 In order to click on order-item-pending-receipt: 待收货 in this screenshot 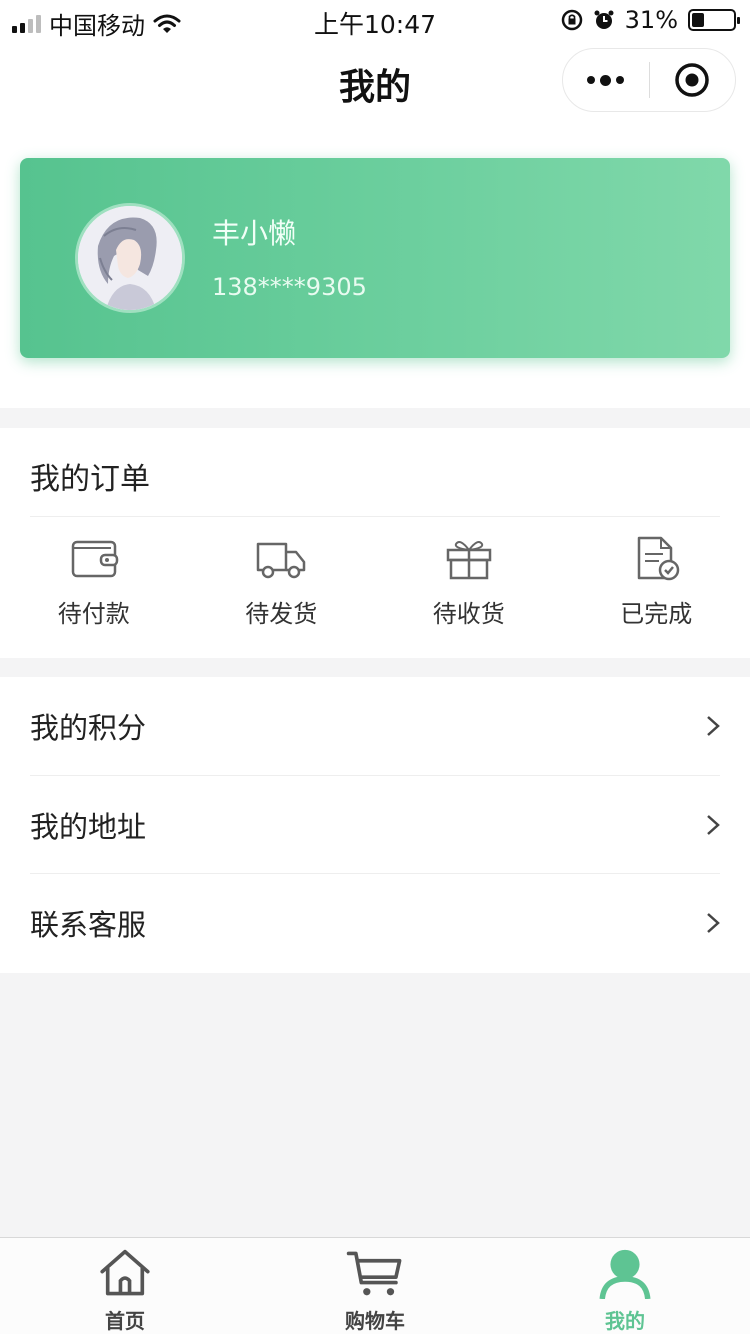, I will do `click(469, 582)`.